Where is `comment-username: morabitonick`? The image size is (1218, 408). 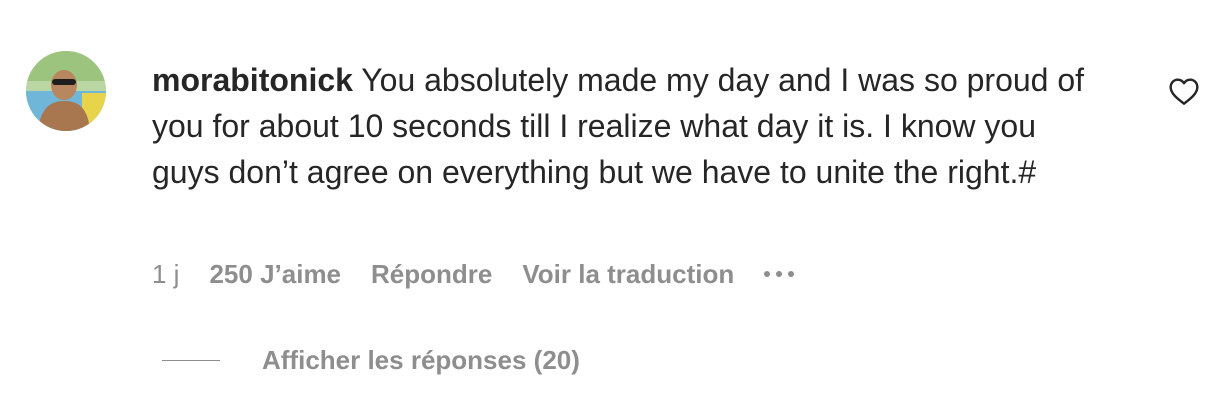
comment-username: morabitonick is located at coordinates (252, 80).